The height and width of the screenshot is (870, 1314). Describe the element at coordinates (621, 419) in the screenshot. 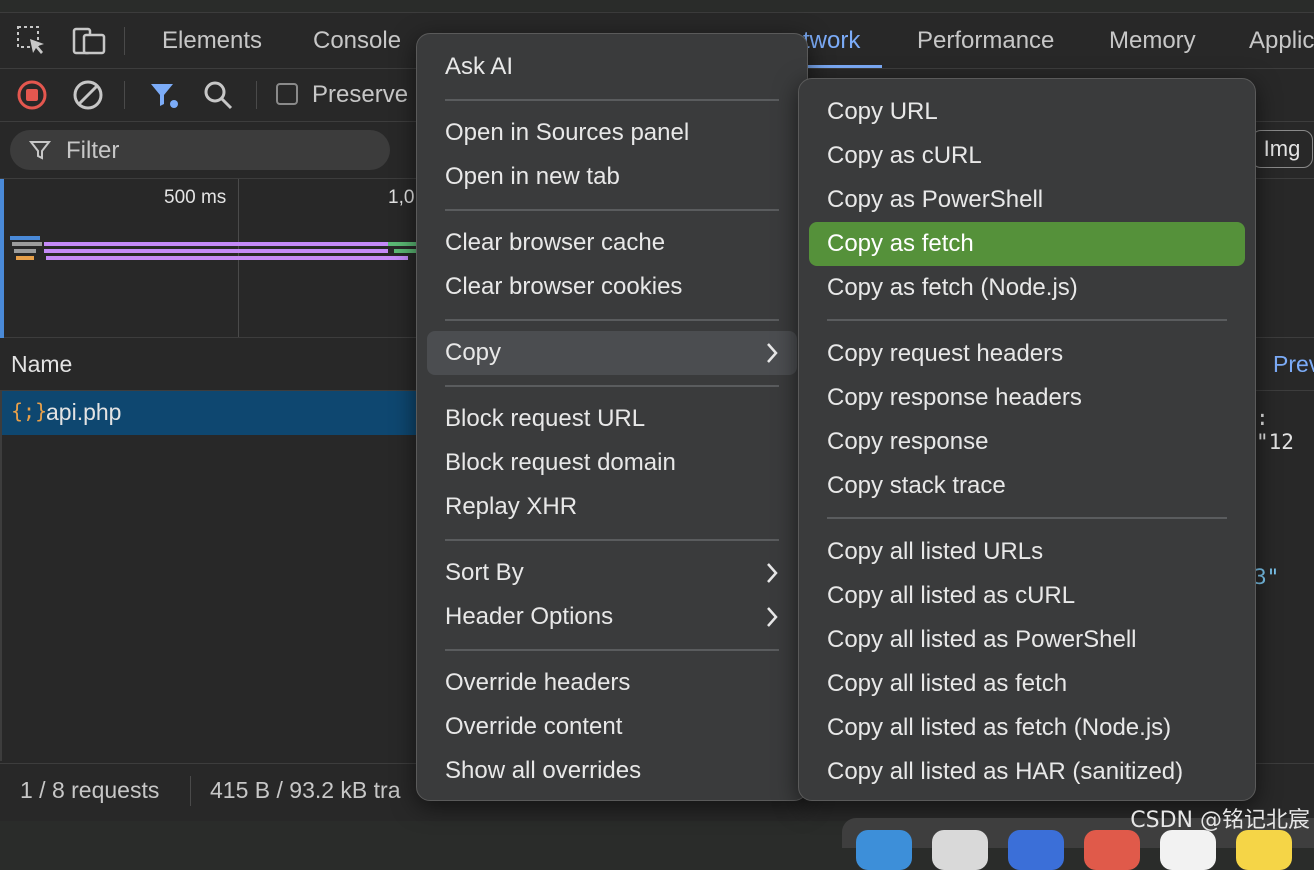

I see `menu-item-block-url: Block request URL` at that location.